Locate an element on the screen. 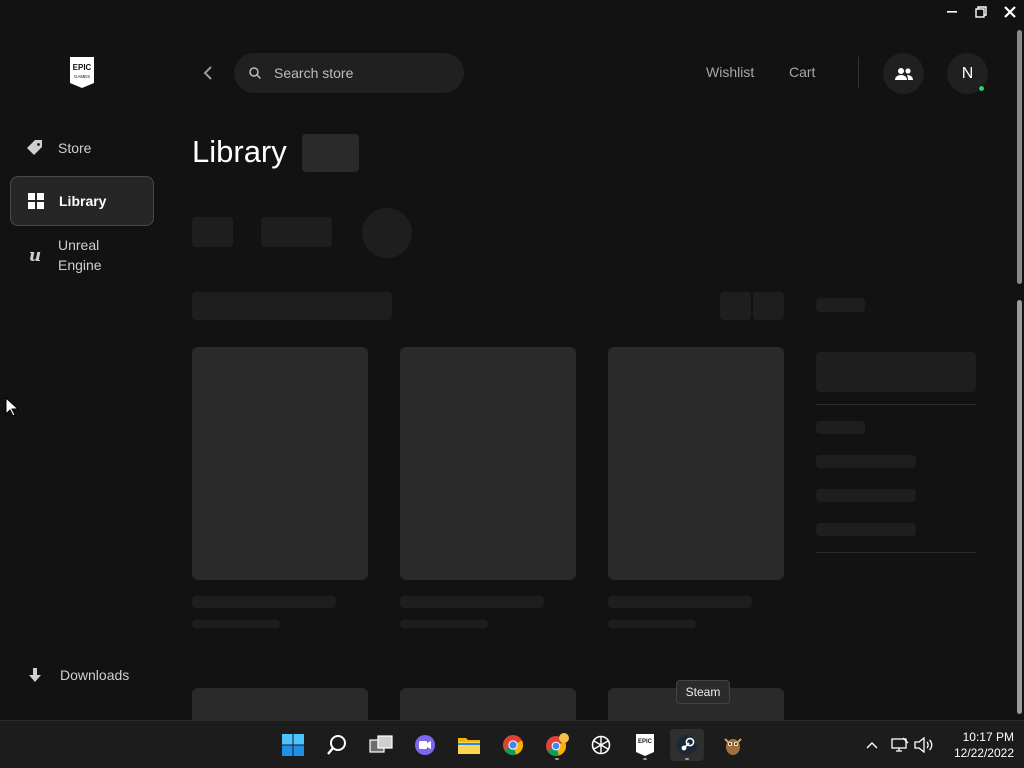 Image resolution: width=1024 pixels, height=768 pixels. steam-button is located at coordinates (687, 745).